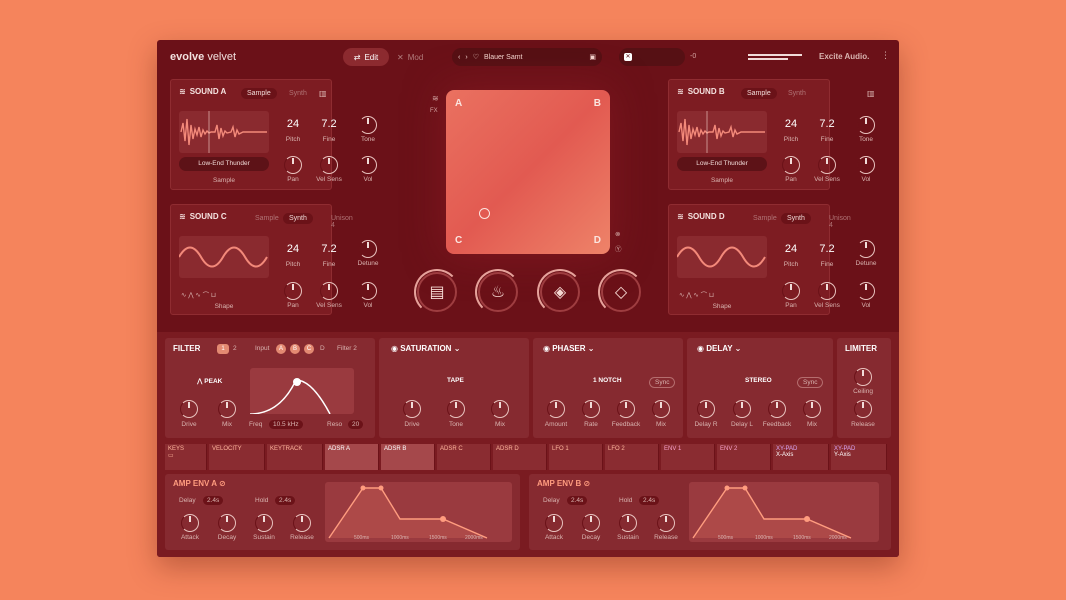 This screenshot has height=600, width=1066. Describe the element at coordinates (295, 457) in the screenshot. I see `mod-tab-keytrack: KEYTRACK` at that location.